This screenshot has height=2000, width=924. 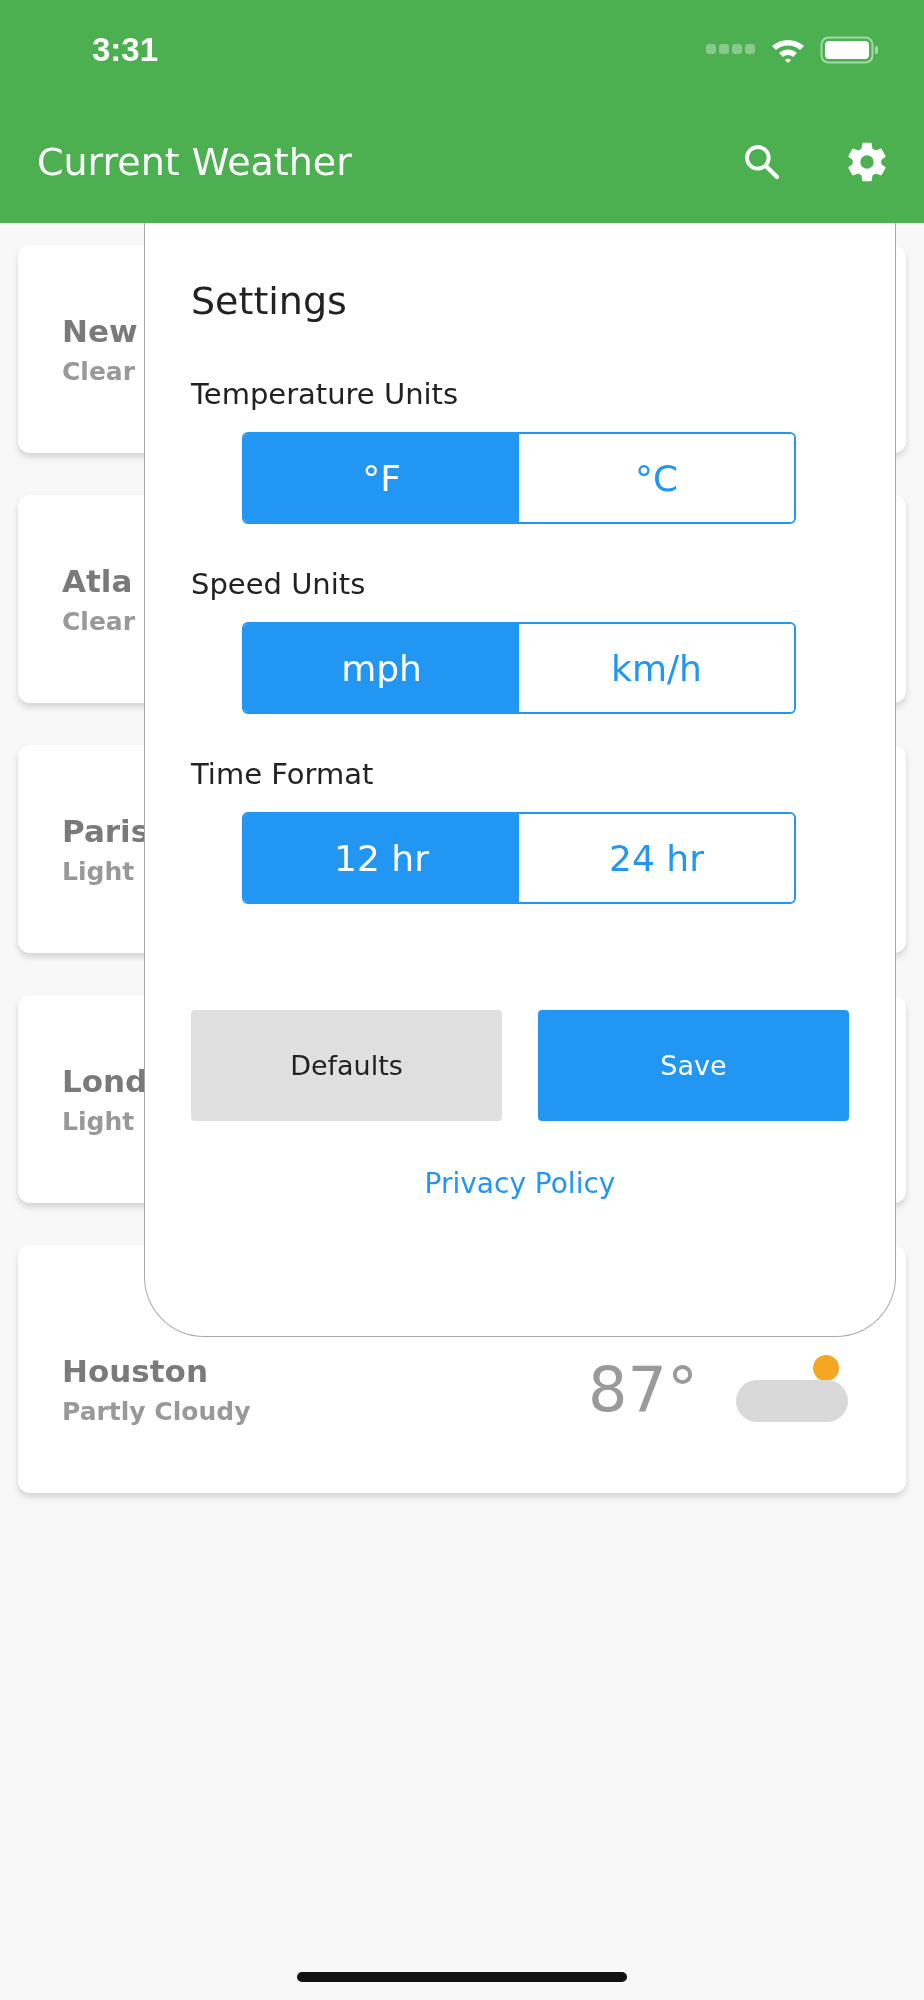 What do you see at coordinates (100, 330) in the screenshot?
I see `city-name: New` at bounding box center [100, 330].